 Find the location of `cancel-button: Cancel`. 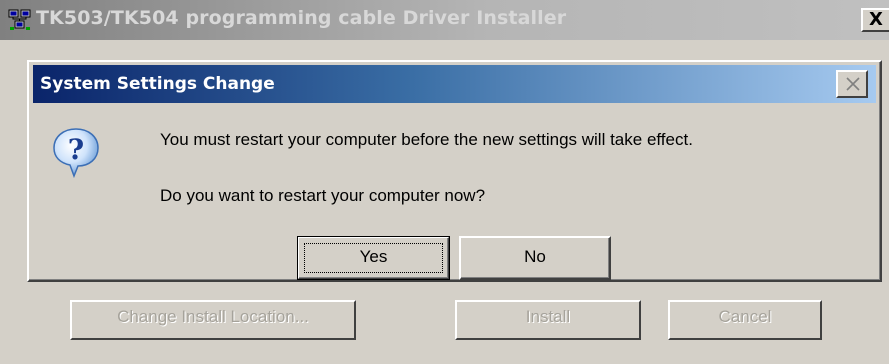

cancel-button: Cancel is located at coordinates (745, 320).